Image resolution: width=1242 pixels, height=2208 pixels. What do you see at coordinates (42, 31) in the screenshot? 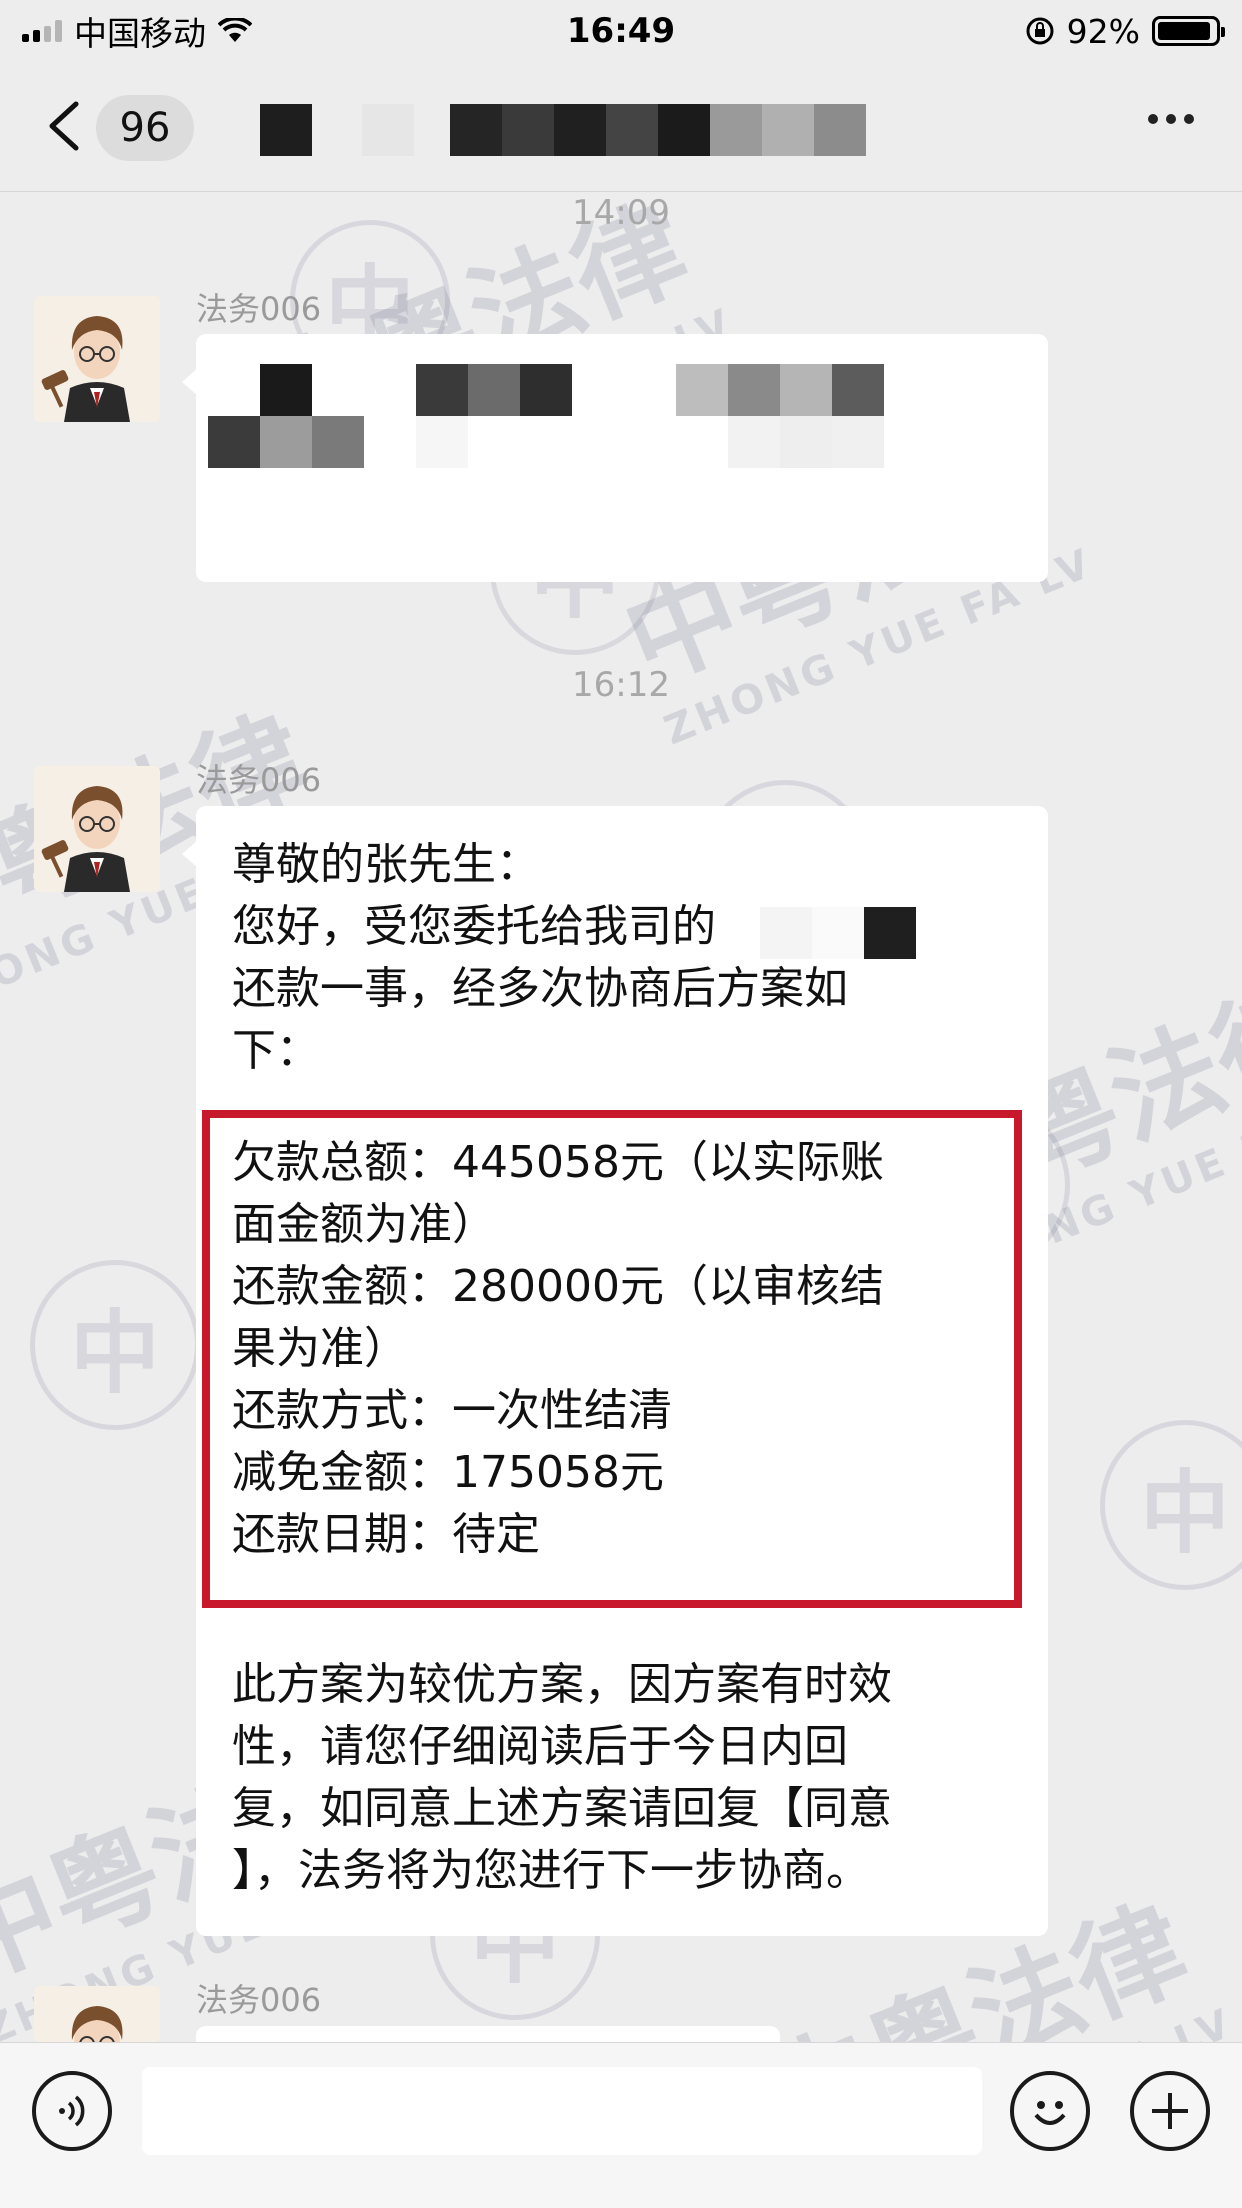
I see `signal-icon` at bounding box center [42, 31].